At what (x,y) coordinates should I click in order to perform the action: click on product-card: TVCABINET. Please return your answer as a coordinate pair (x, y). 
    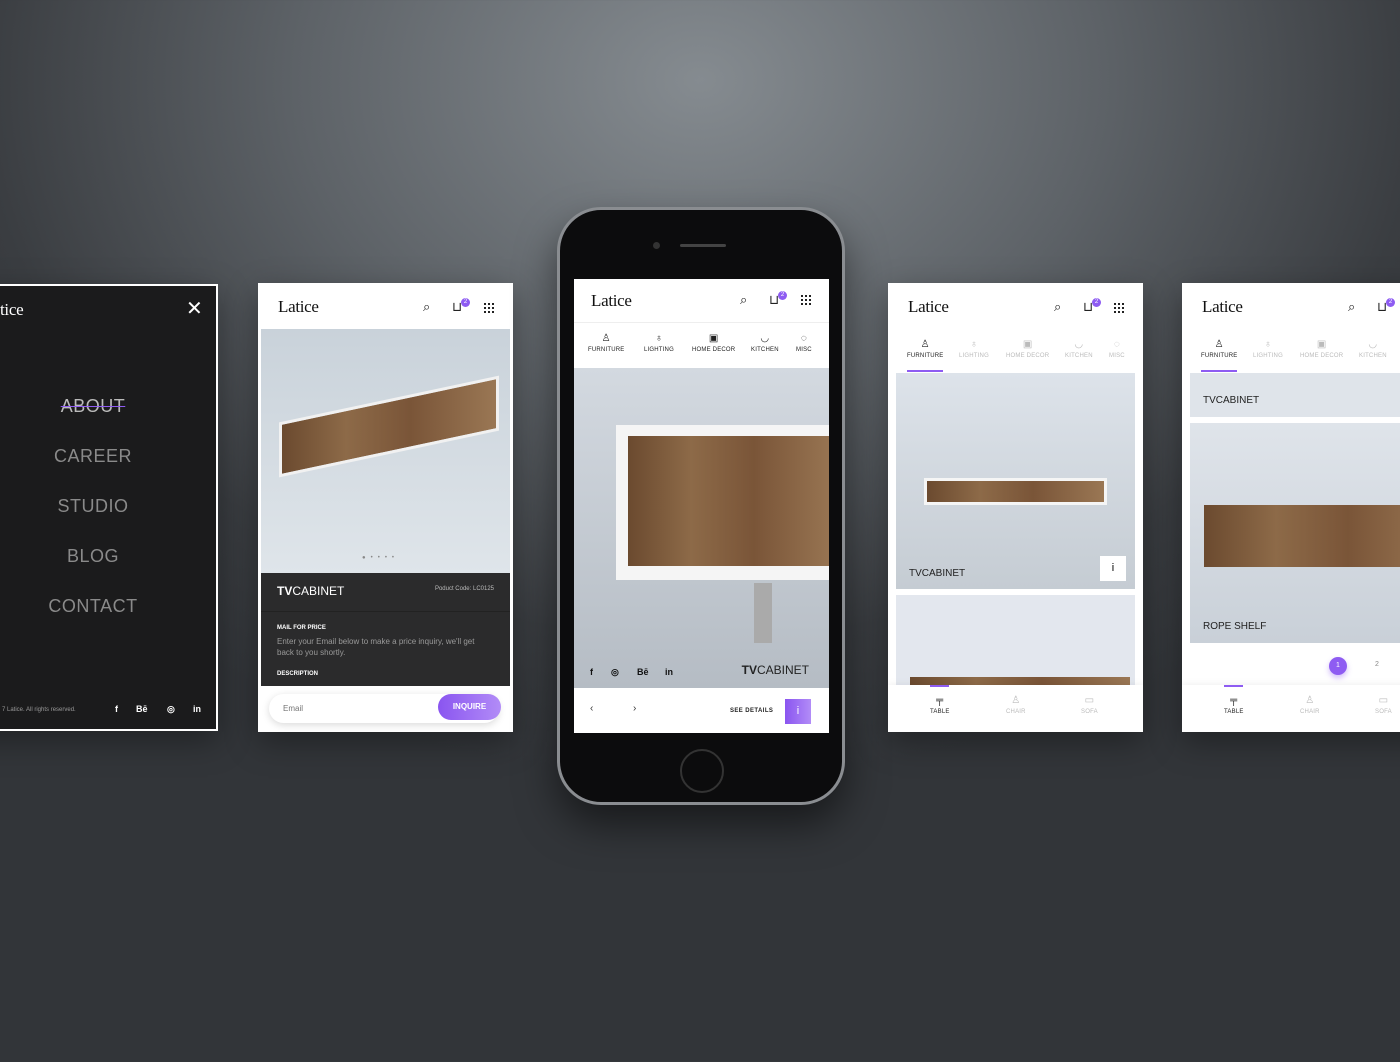
    Looking at the image, I should click on (1295, 395).